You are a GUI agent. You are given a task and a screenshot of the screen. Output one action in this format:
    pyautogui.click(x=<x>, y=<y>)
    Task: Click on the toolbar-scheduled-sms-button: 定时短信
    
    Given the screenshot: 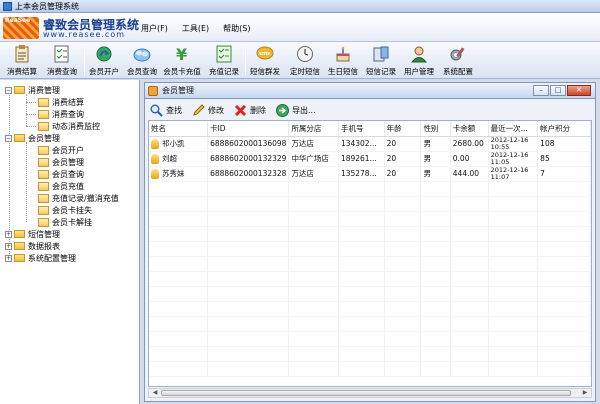 What is the action you would take?
    pyautogui.click(x=305, y=60)
    